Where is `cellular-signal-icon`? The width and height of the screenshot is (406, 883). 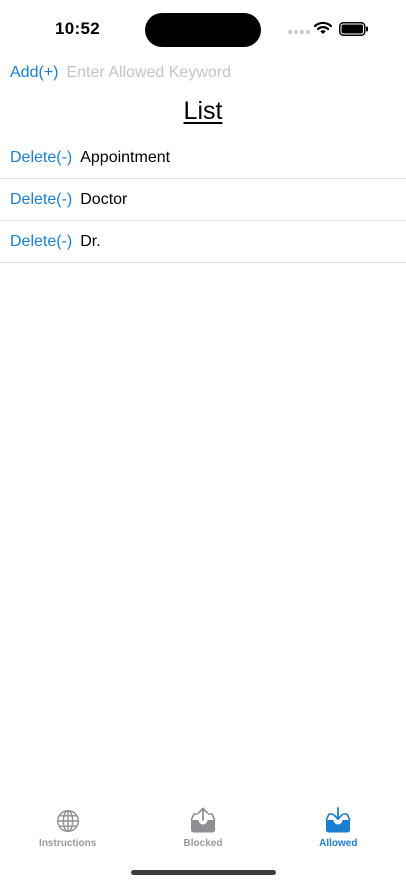
cellular-signal-icon is located at coordinates (299, 32).